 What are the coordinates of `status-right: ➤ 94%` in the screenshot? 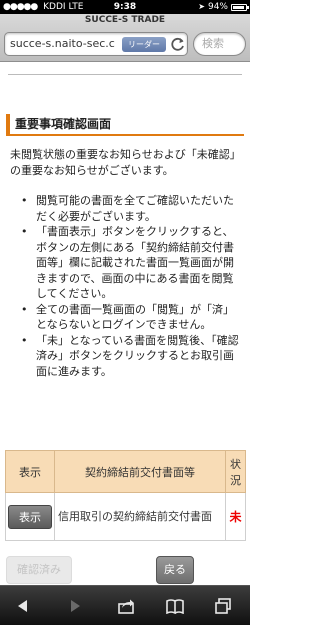 It's located at (223, 7).